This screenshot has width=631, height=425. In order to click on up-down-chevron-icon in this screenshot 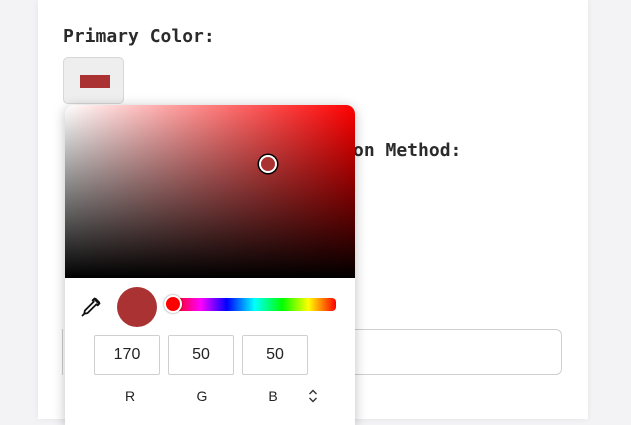, I will do `click(313, 396)`.